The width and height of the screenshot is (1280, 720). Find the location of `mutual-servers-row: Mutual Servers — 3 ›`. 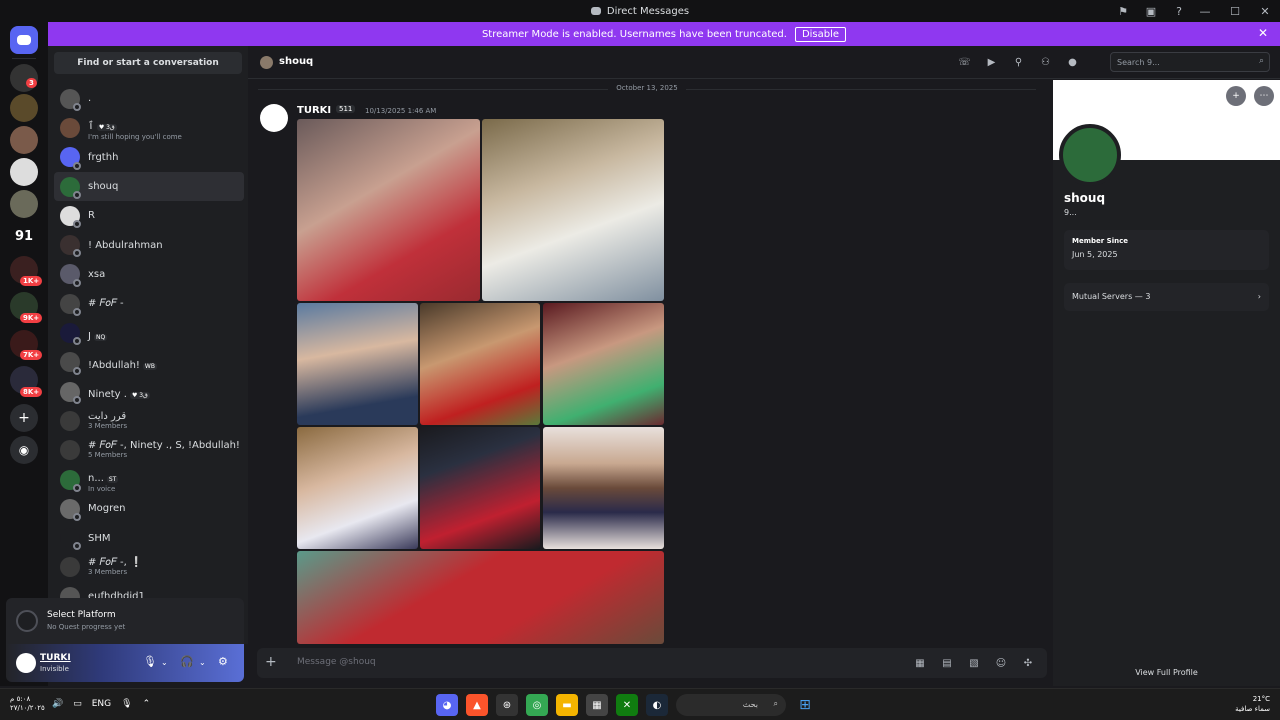

mutual-servers-row: Mutual Servers — 3 › is located at coordinates (1166, 297).